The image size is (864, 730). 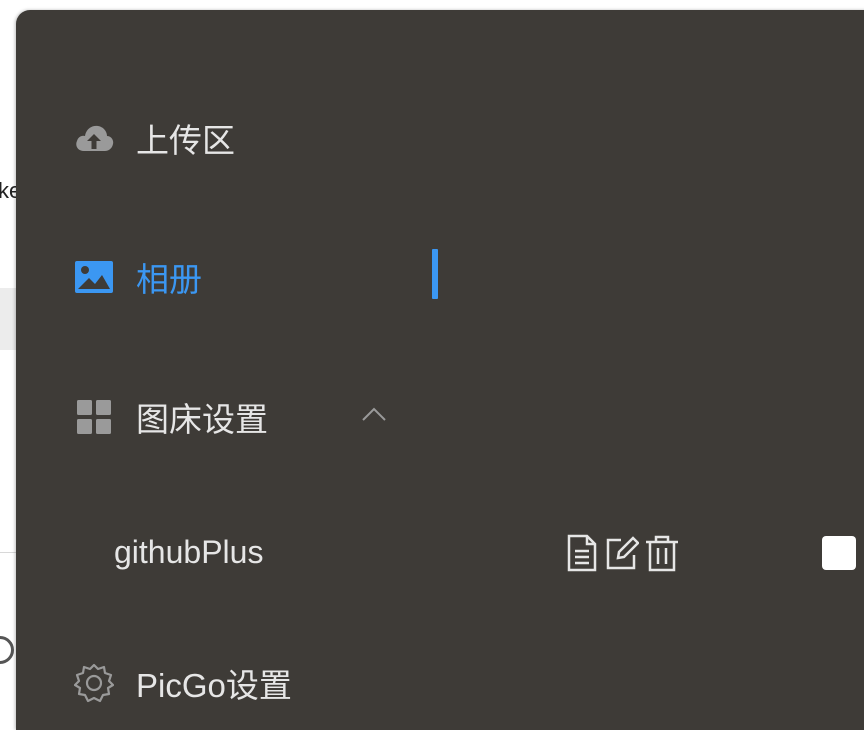 I want to click on menu-item-label: 图床设置, so click(x=202, y=419).